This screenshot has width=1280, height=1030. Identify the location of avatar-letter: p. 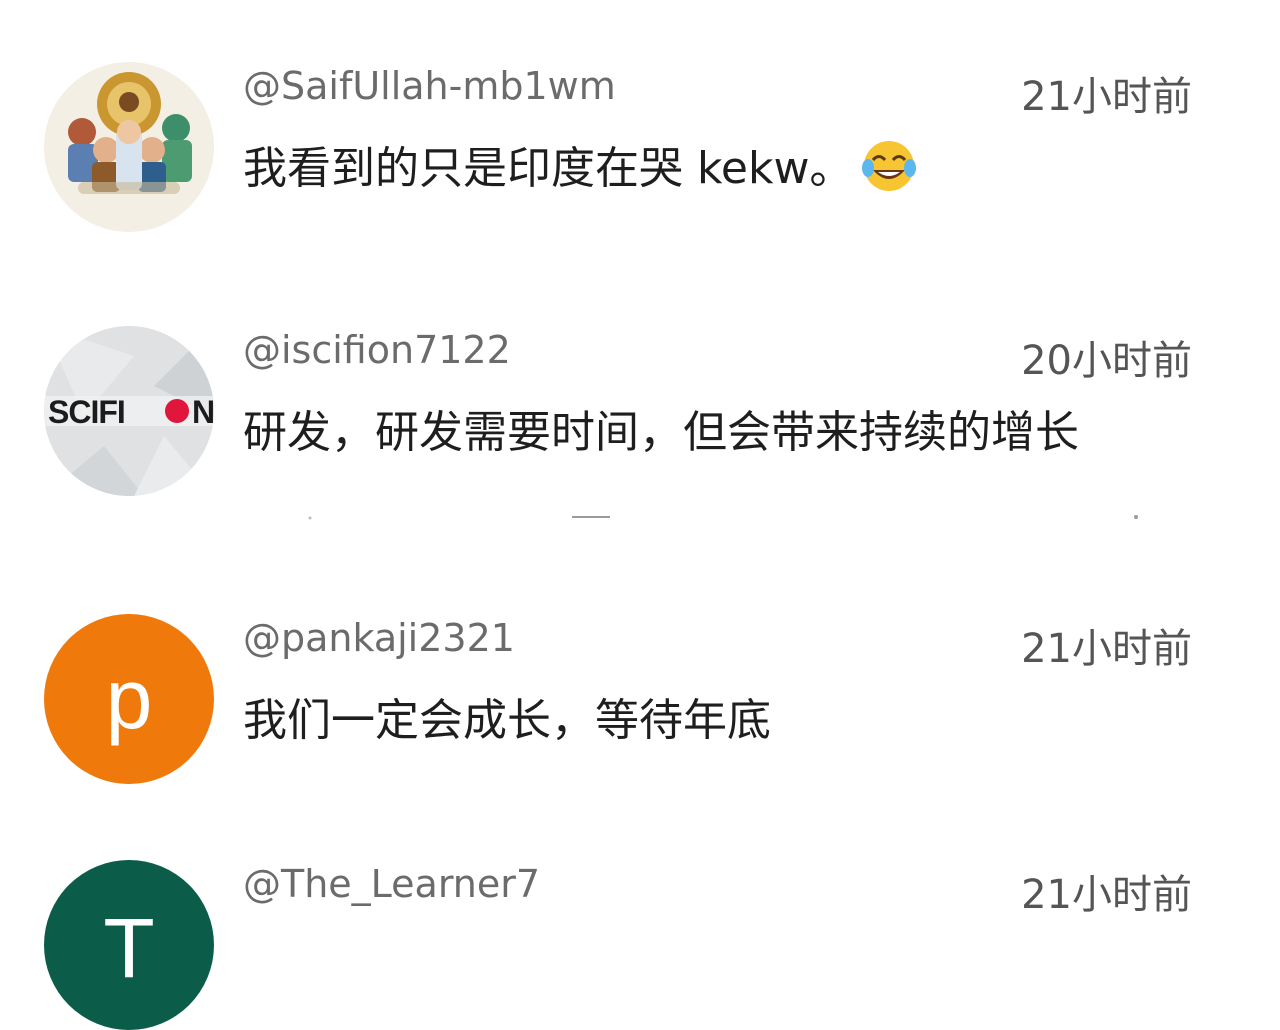
(129, 699).